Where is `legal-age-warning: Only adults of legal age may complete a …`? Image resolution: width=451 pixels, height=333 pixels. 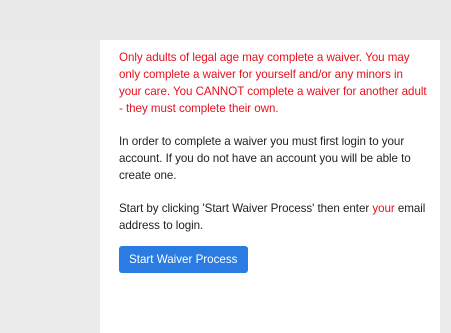
legal-age-warning: Only adults of legal age may complete a … is located at coordinates (273, 83).